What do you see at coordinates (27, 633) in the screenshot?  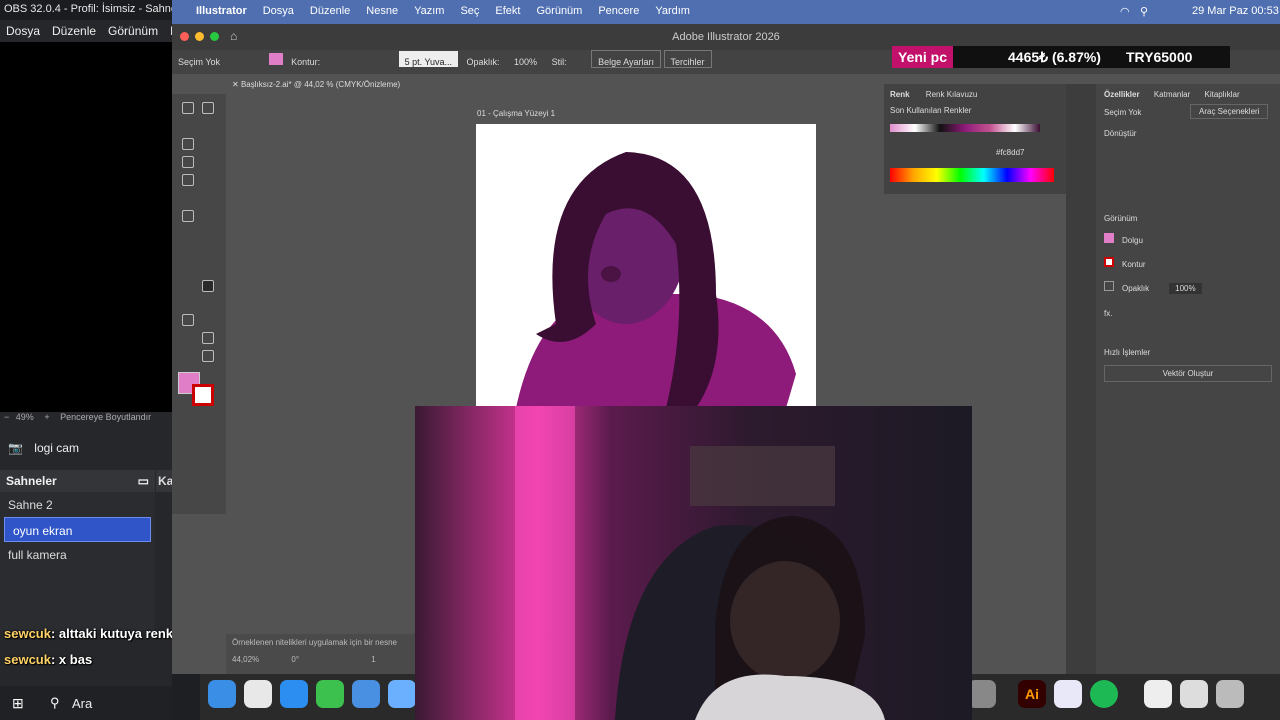 I see `chat-user: sewcuk` at bounding box center [27, 633].